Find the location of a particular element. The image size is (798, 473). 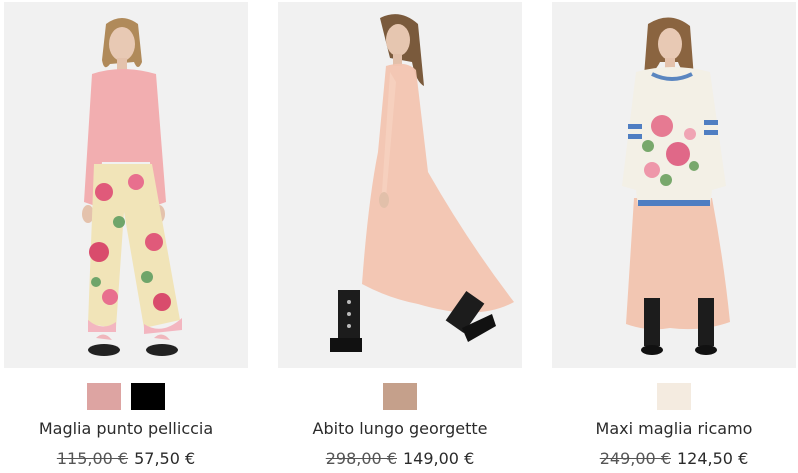

swatch-black is located at coordinates (148, 396).